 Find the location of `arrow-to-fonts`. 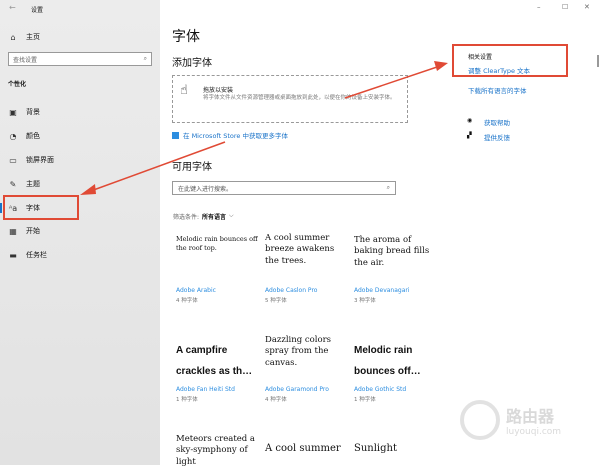

arrow-to-fonts is located at coordinates (156, 167).